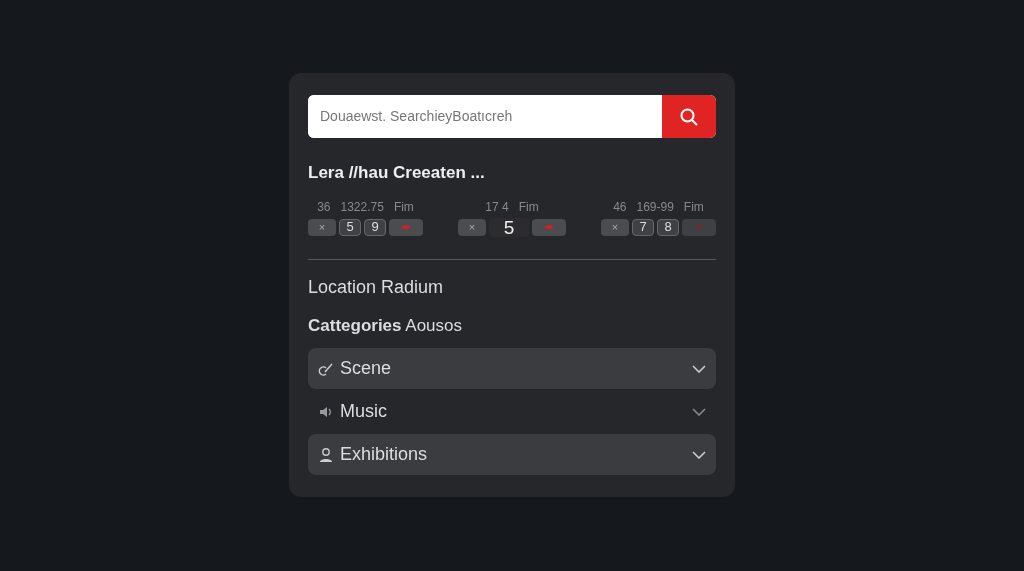  What do you see at coordinates (375, 227) in the screenshot?
I see `number-cell: 9` at bounding box center [375, 227].